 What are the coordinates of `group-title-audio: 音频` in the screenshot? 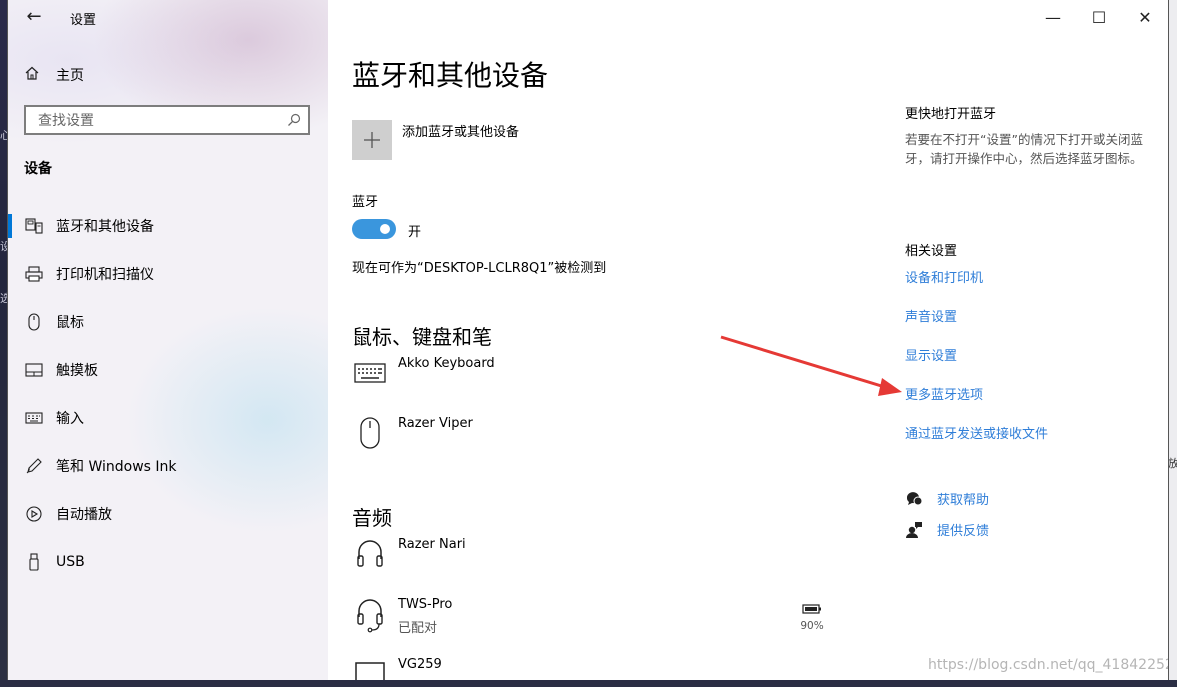 It's located at (372, 518).